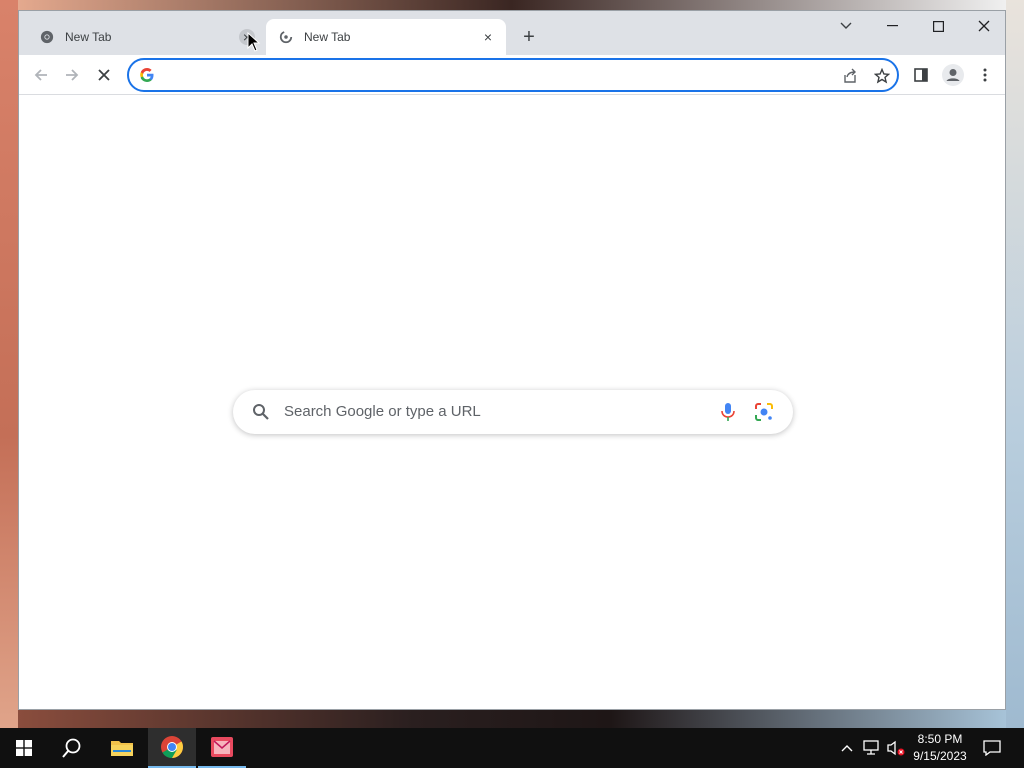 This screenshot has height=768, width=1024. What do you see at coordinates (992, 748) in the screenshot?
I see `notification-icon` at bounding box center [992, 748].